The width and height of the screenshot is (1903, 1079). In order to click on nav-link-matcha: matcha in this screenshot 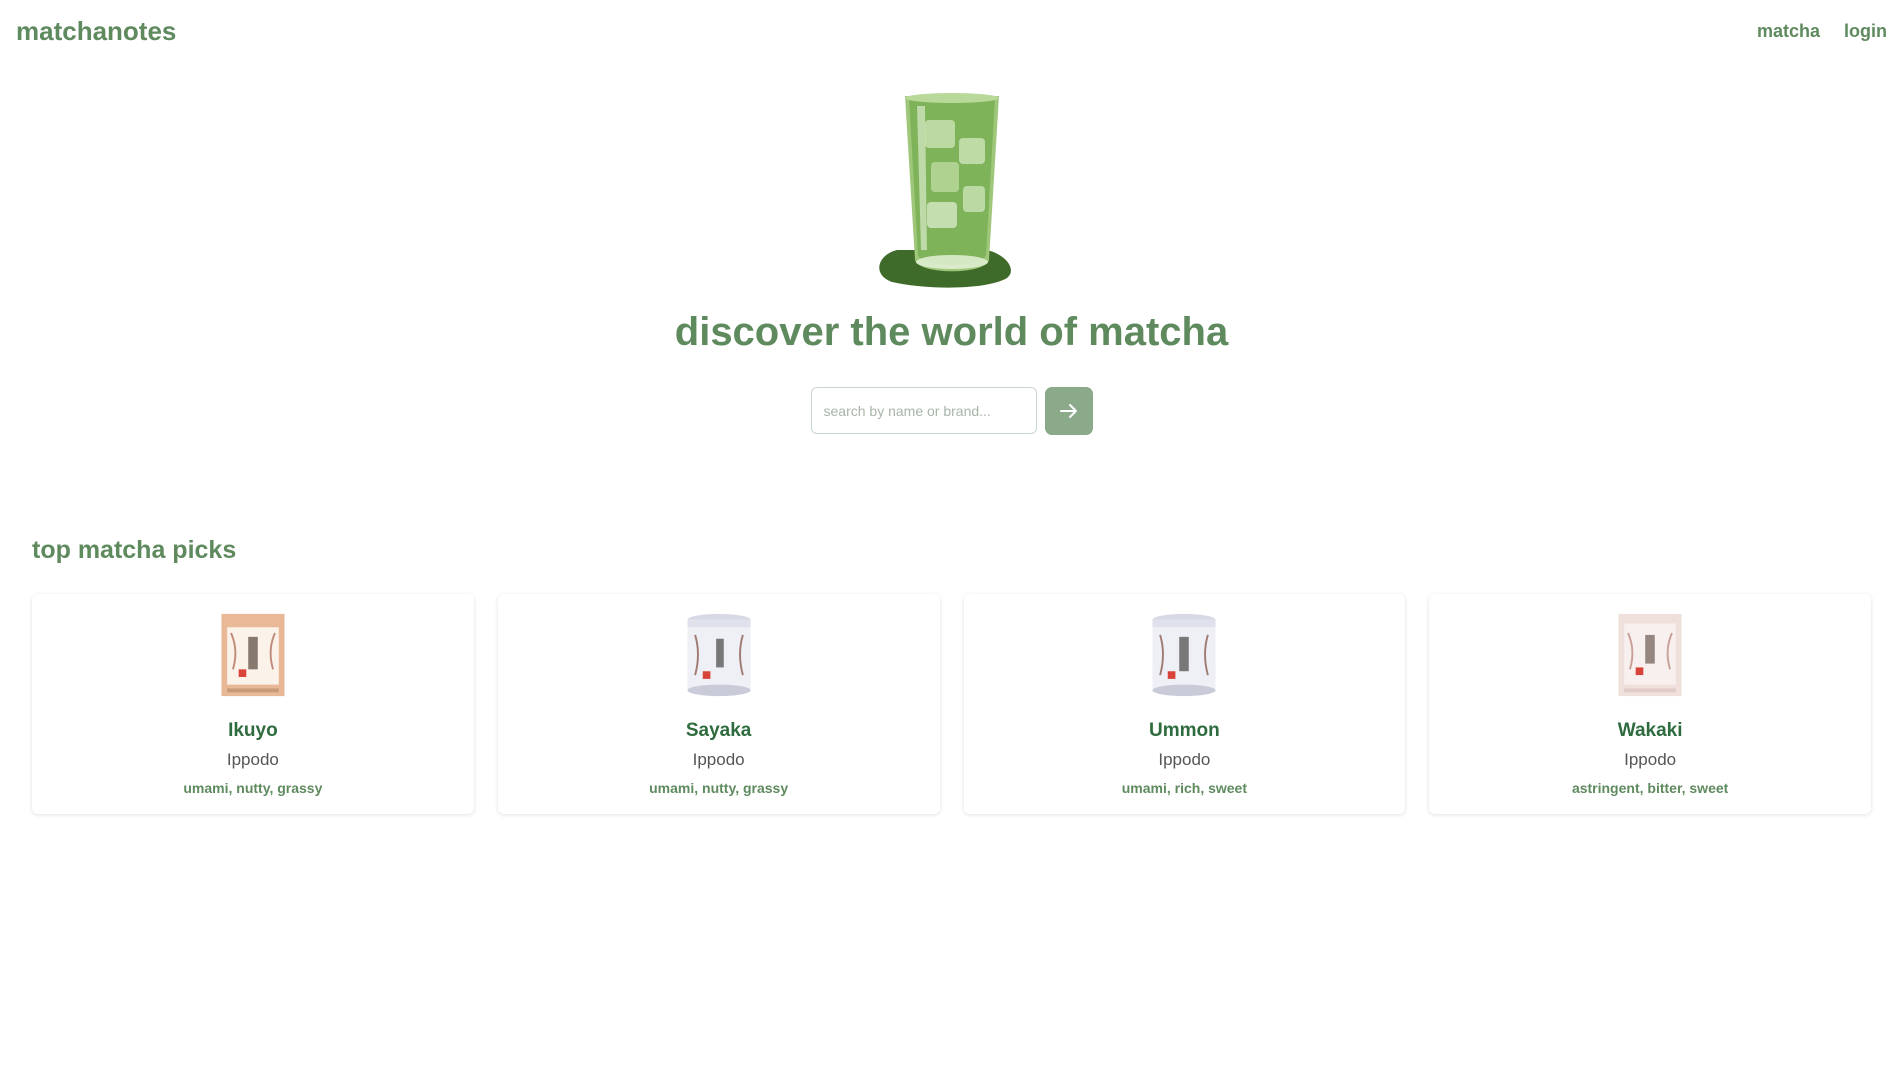, I will do `click(1788, 31)`.